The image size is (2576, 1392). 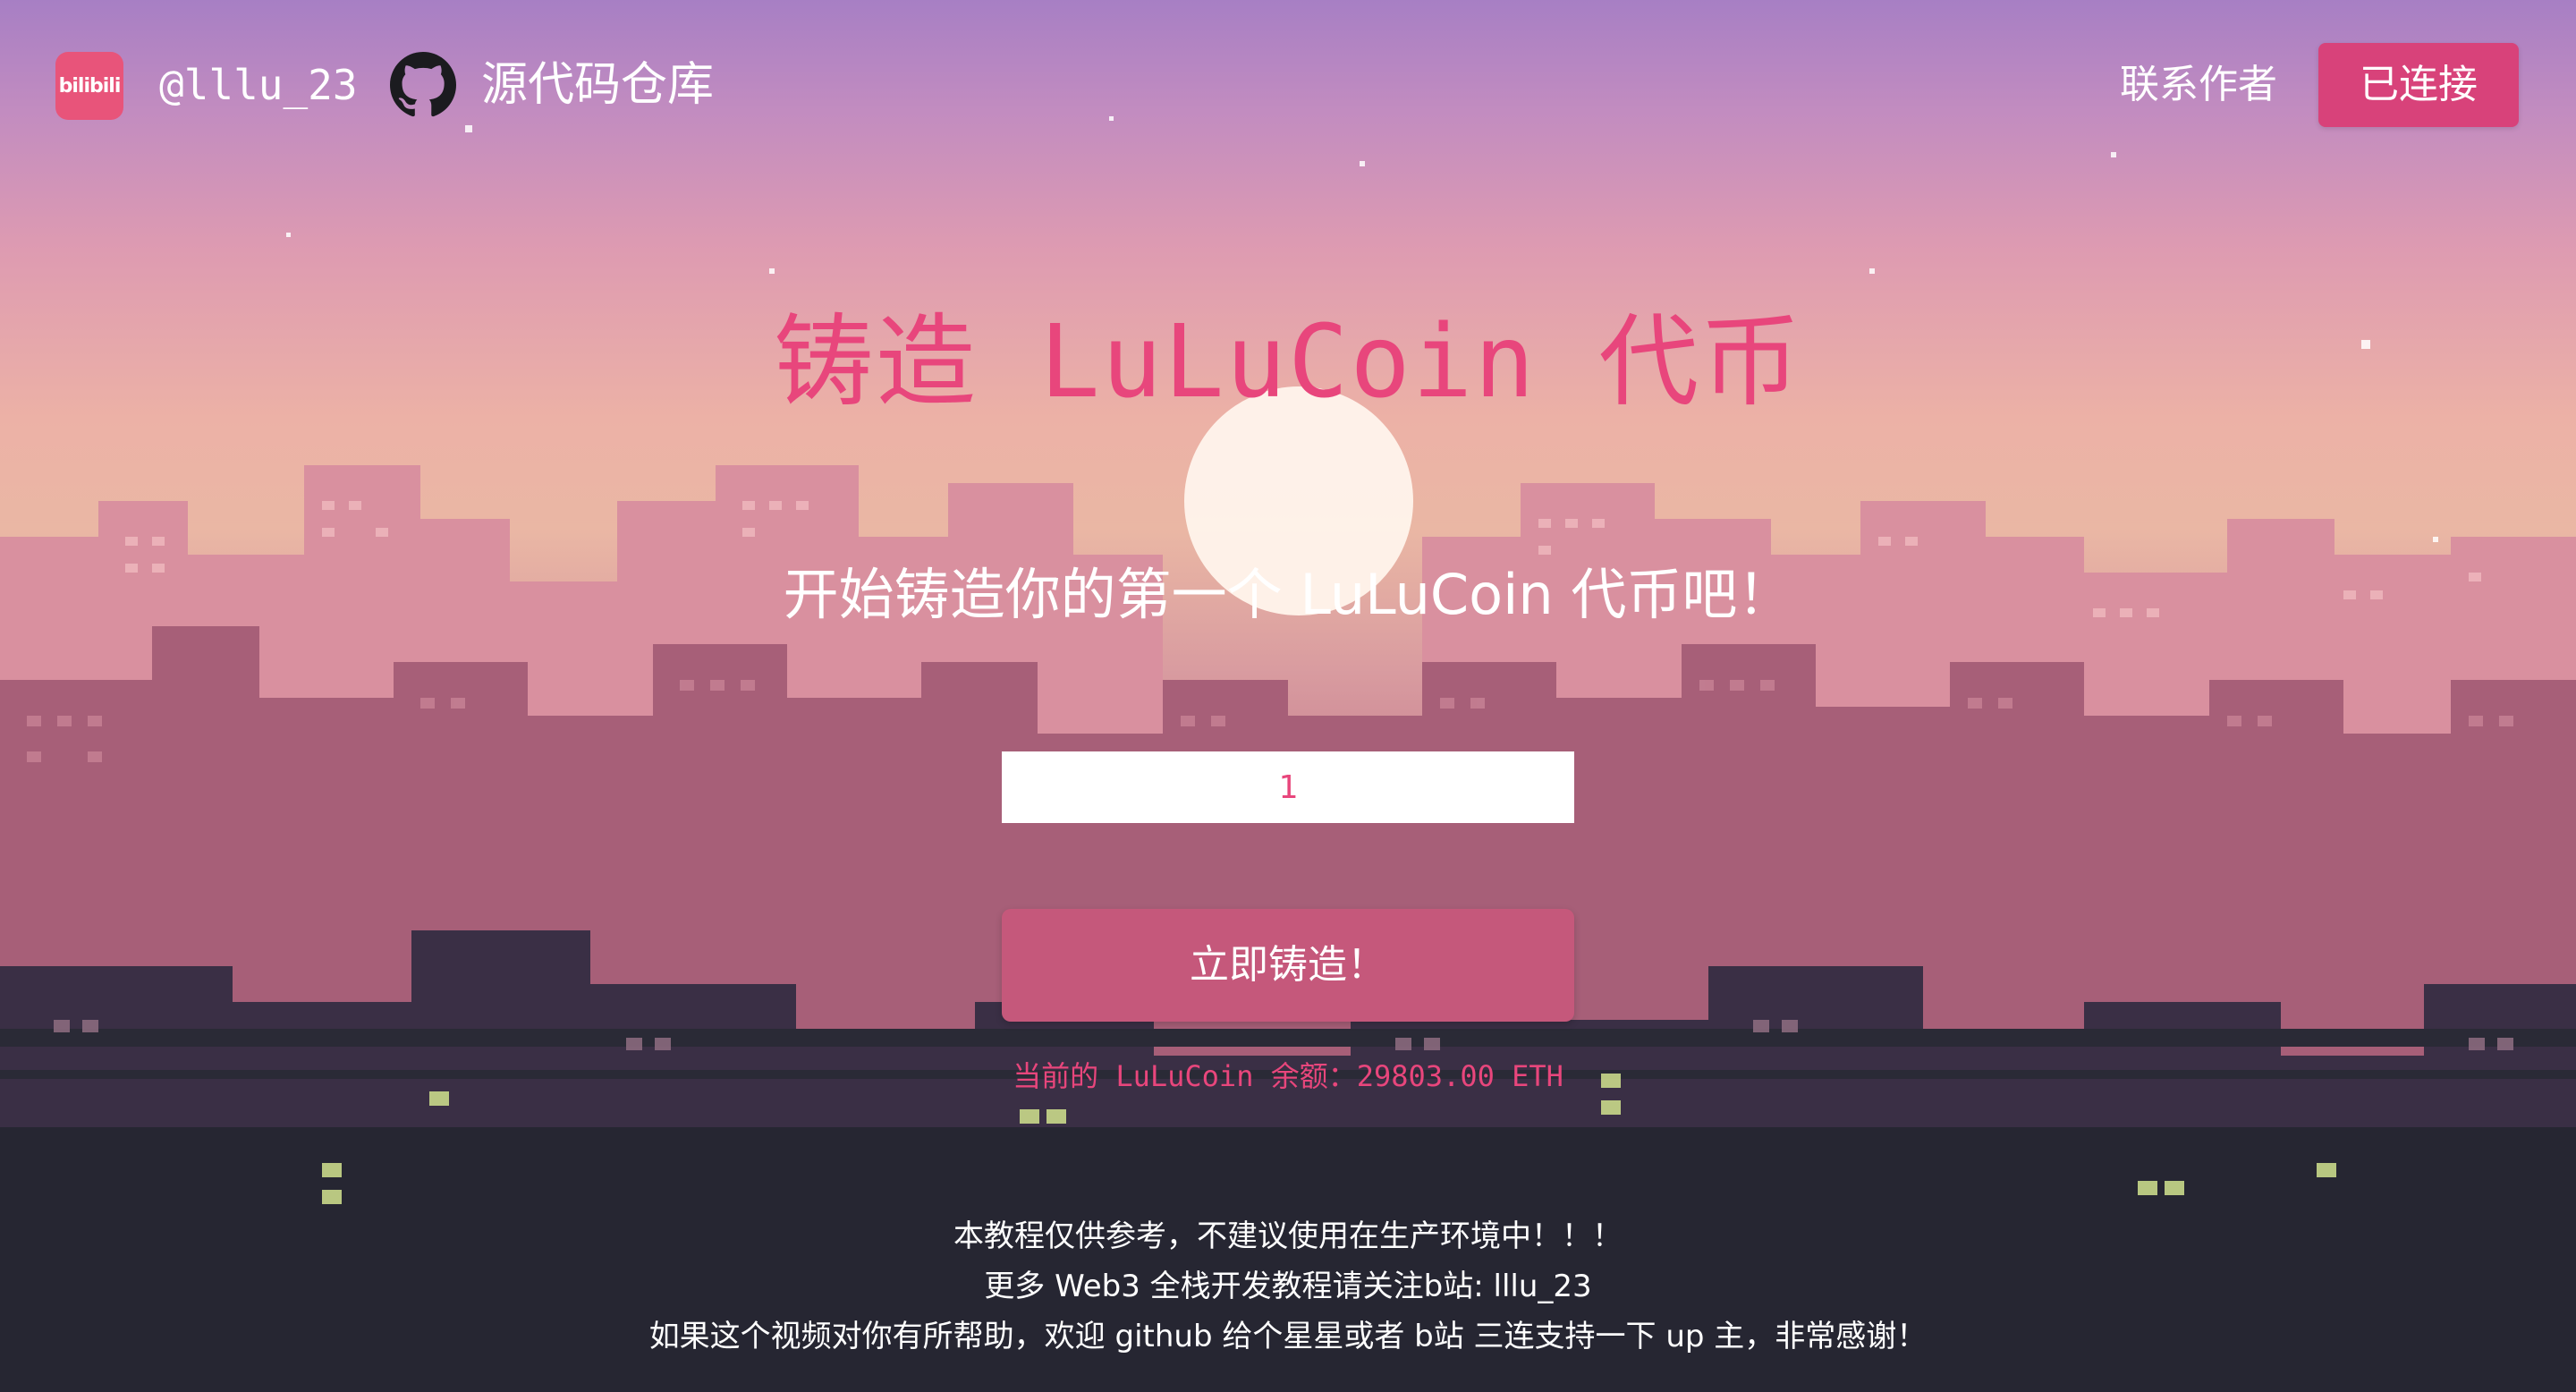 What do you see at coordinates (1288, 362) in the screenshot?
I see `page-title: 铸造 LuLuCoin 代币` at bounding box center [1288, 362].